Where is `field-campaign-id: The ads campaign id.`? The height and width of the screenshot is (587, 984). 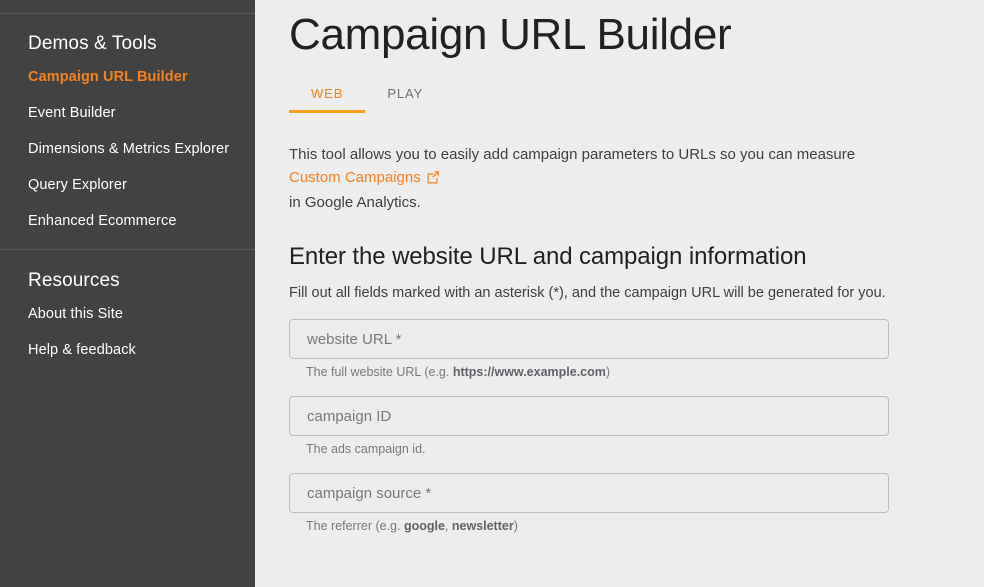 field-campaign-id: The ads campaign id. is located at coordinates (636, 426).